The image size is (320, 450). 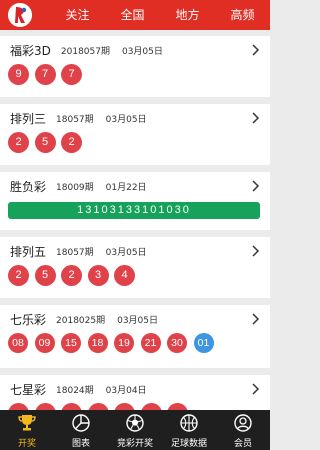 I want to click on red-ball: 15, so click(x=71, y=343).